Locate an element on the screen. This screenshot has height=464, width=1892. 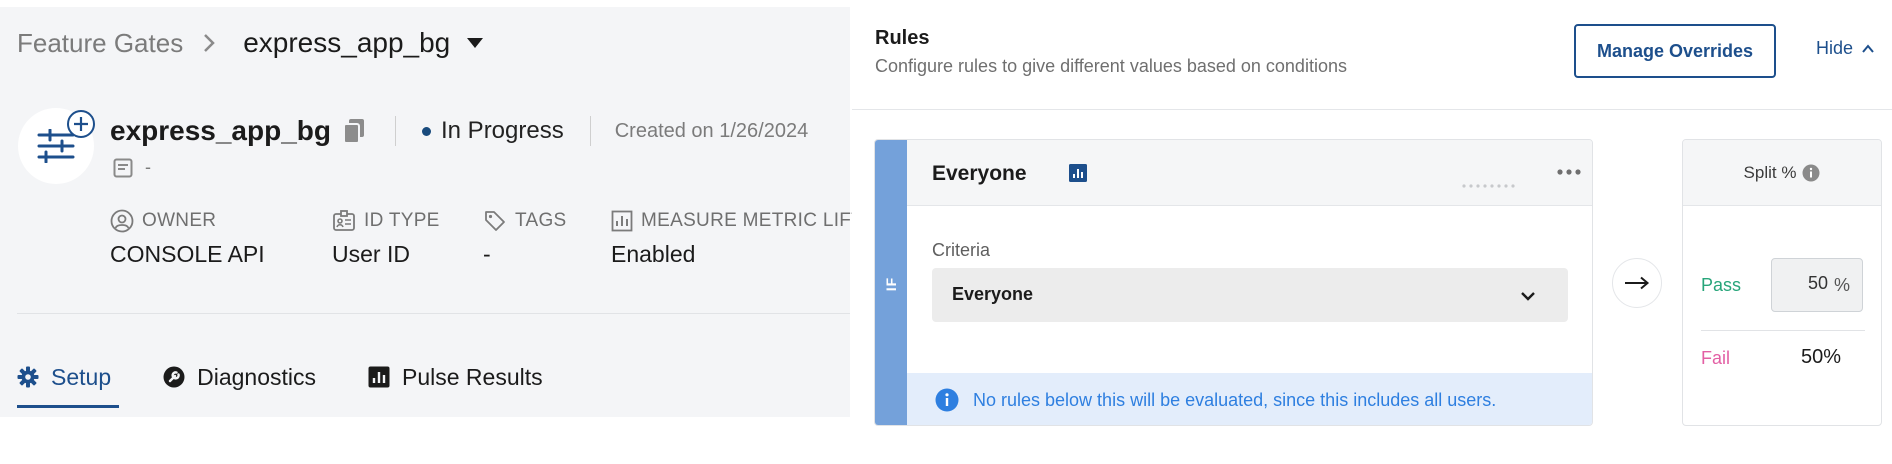
caret-down-icon is located at coordinates (476, 43).